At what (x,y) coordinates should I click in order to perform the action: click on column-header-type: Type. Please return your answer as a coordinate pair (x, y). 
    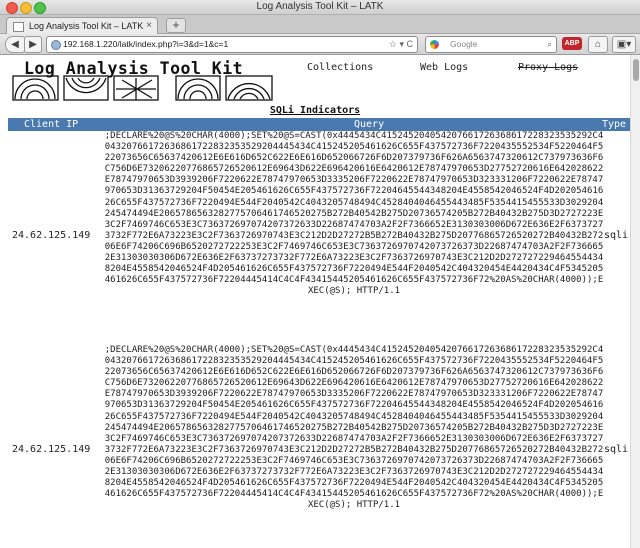
    Looking at the image, I should click on (614, 124).